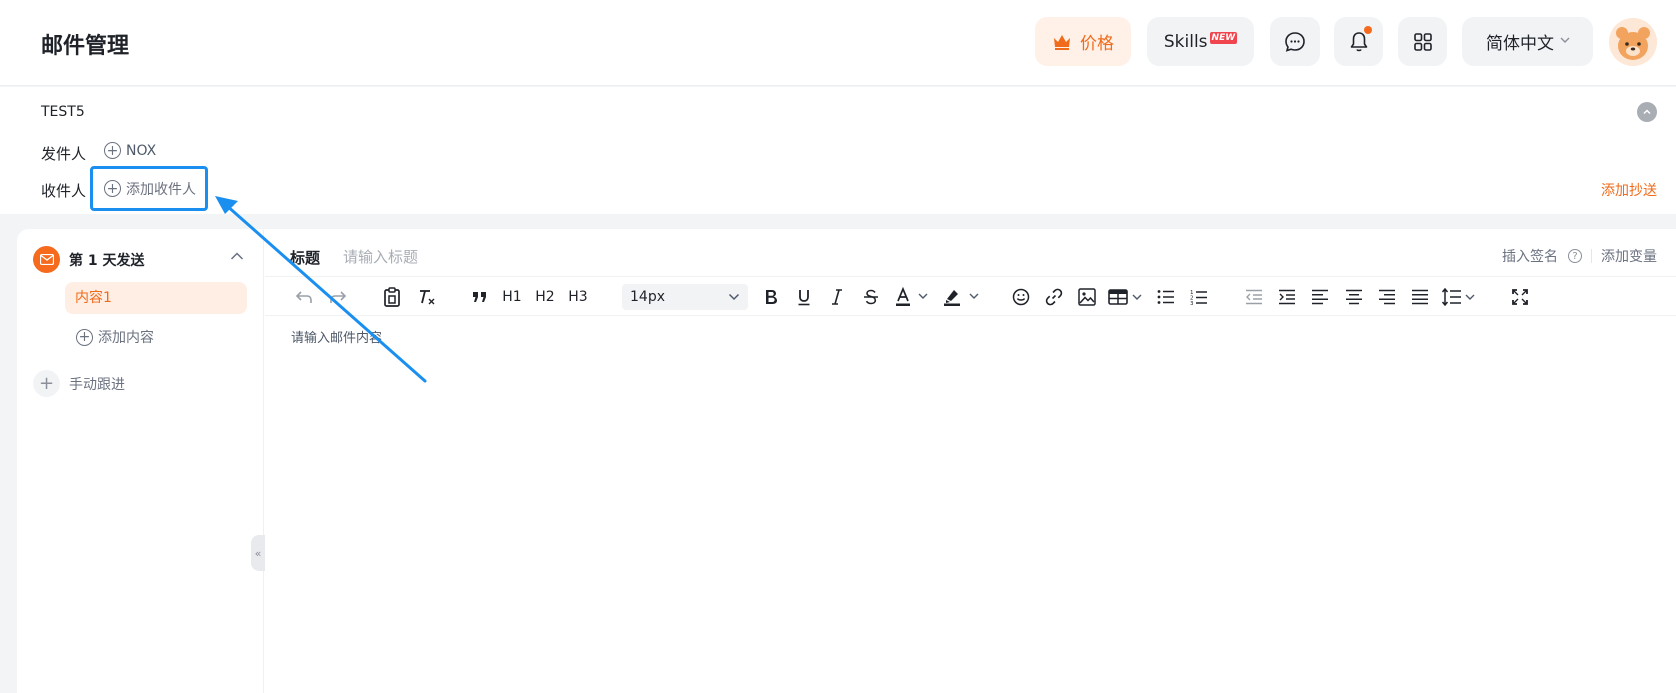 The width and height of the screenshot is (1676, 693). I want to click on align-justify-icon, so click(1420, 297).